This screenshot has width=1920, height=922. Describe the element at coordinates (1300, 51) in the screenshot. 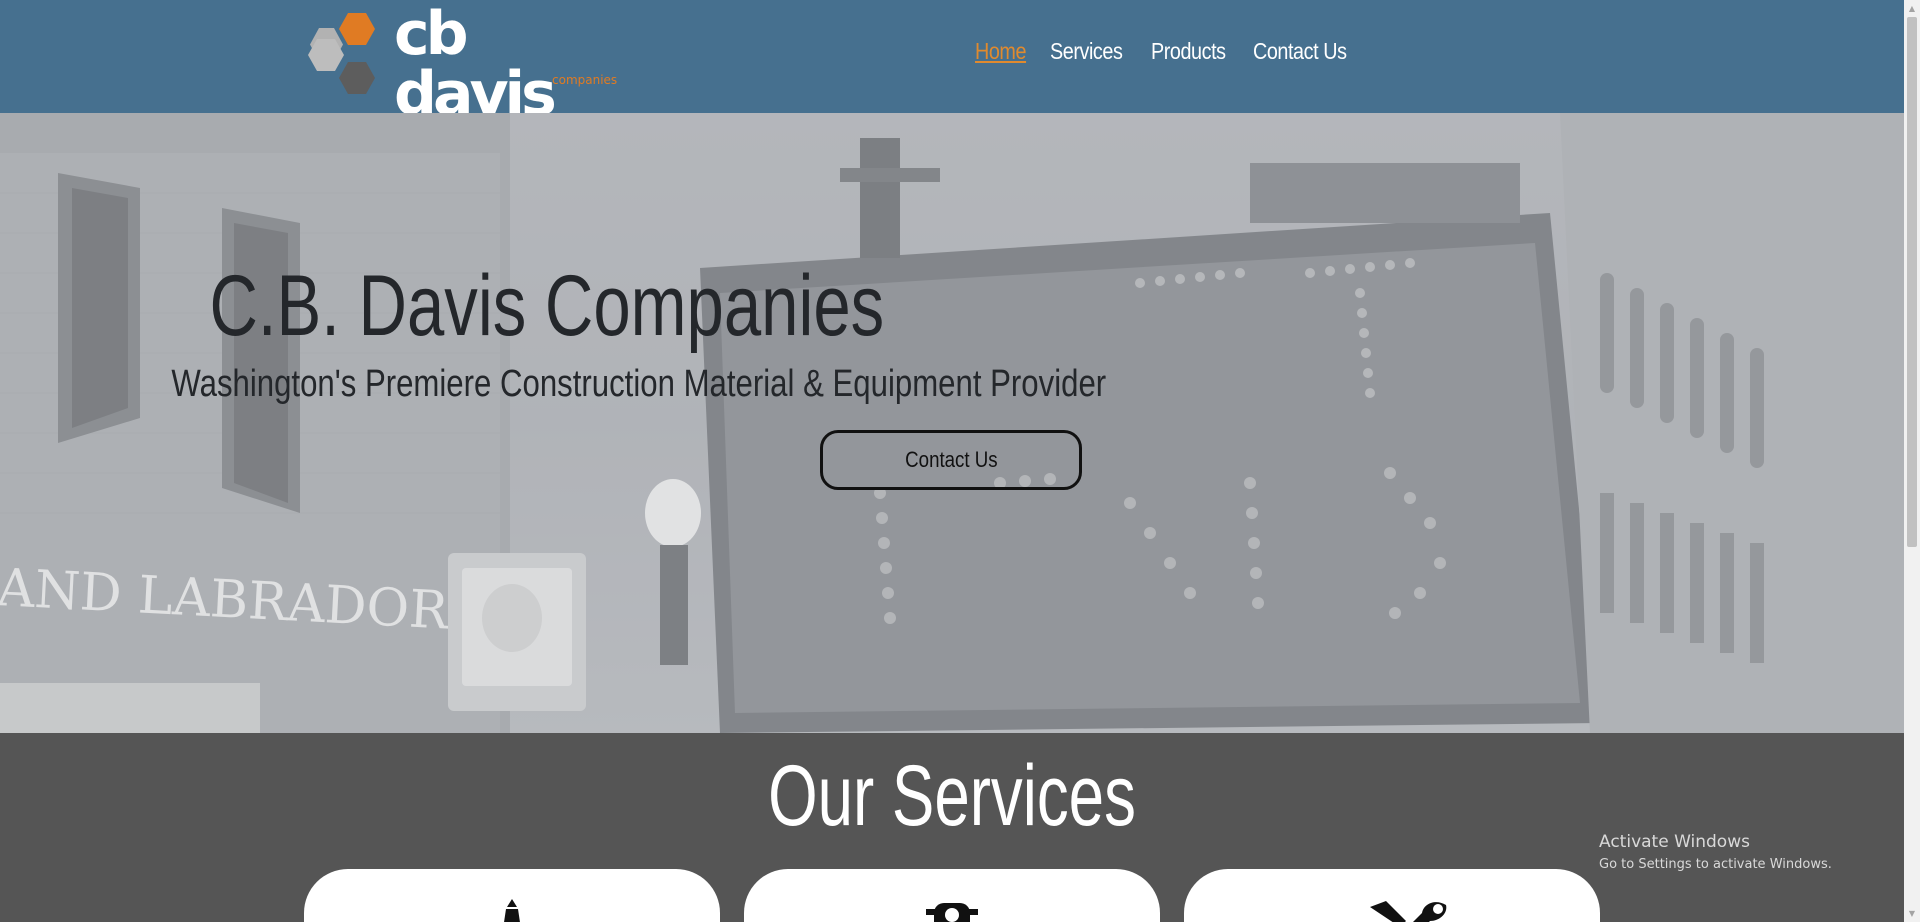

I see `nav-contact-us: Contact Us` at that location.